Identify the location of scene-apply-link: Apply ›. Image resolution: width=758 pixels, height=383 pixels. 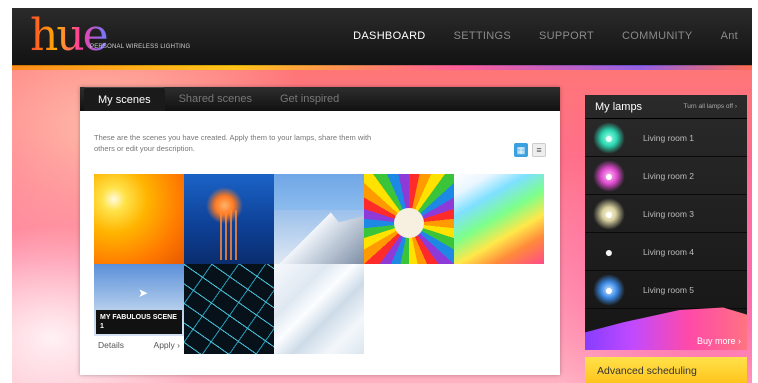
(167, 345).